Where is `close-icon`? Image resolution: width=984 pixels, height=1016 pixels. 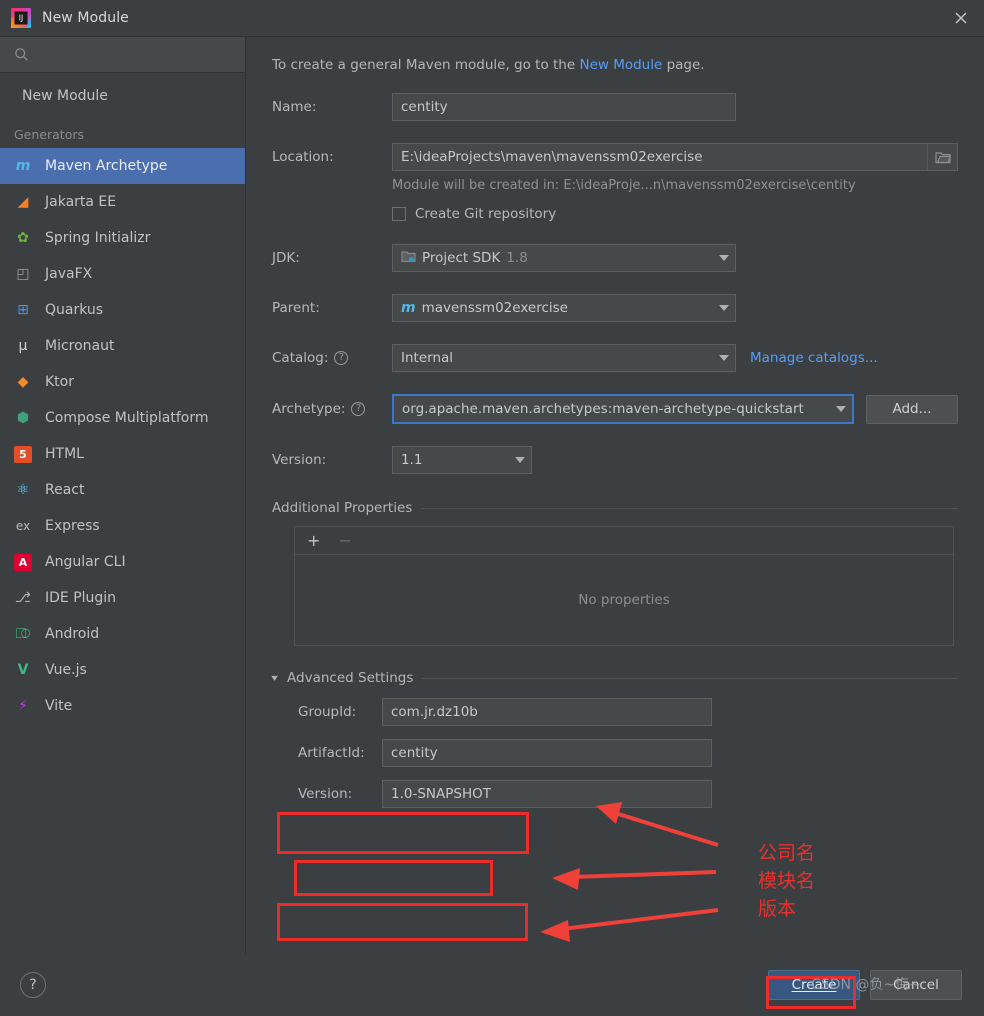 close-icon is located at coordinates (961, 18).